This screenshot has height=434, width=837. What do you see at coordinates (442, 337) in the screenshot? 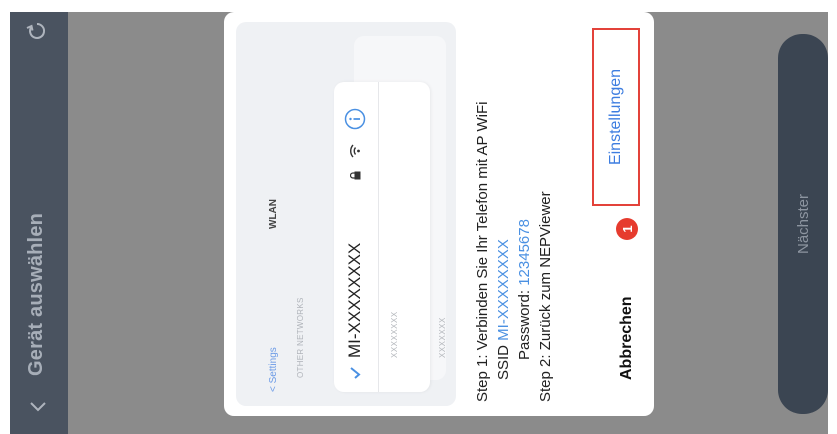
I see `illustration-network-placeholder: XXXXXXX` at bounding box center [442, 337].